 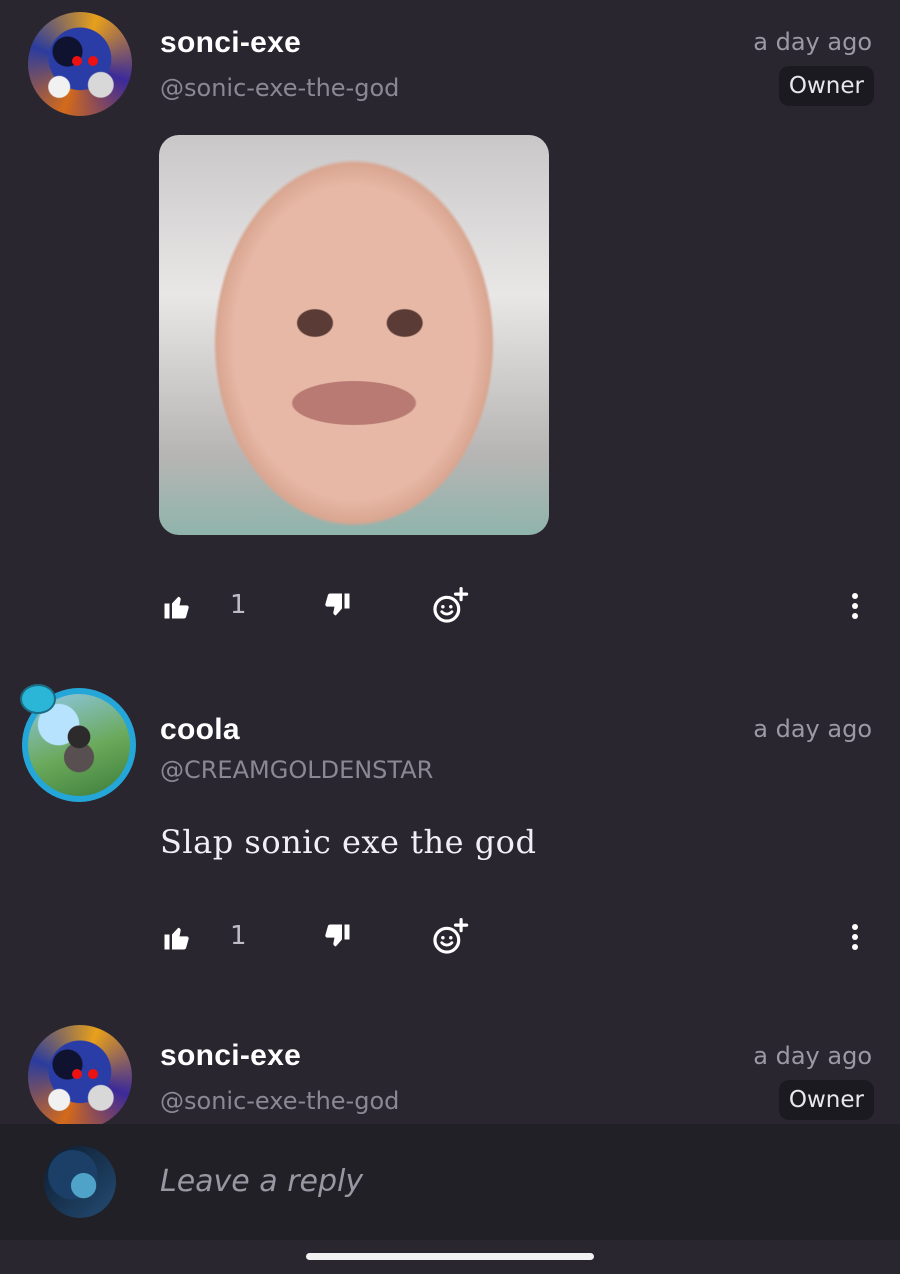 I want to click on home-indicator, so click(x=450, y=1256).